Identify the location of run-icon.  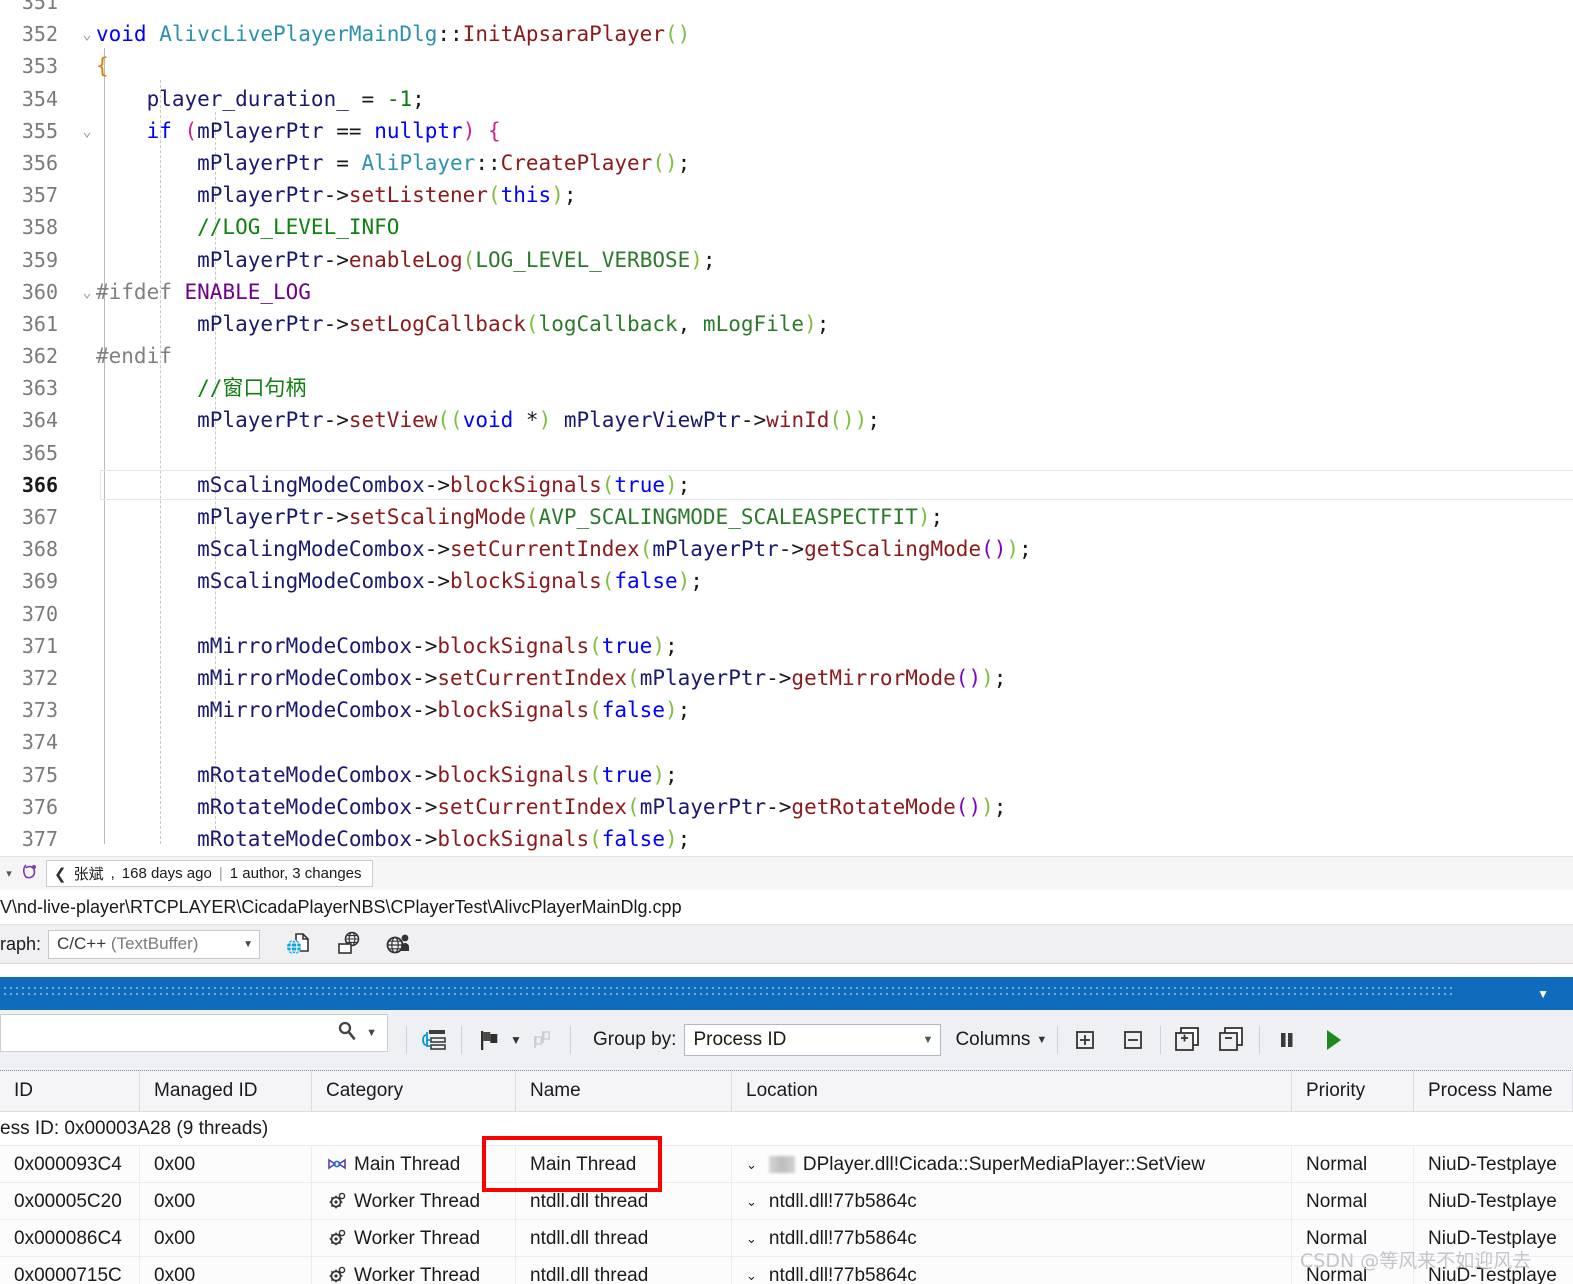
(1333, 1040).